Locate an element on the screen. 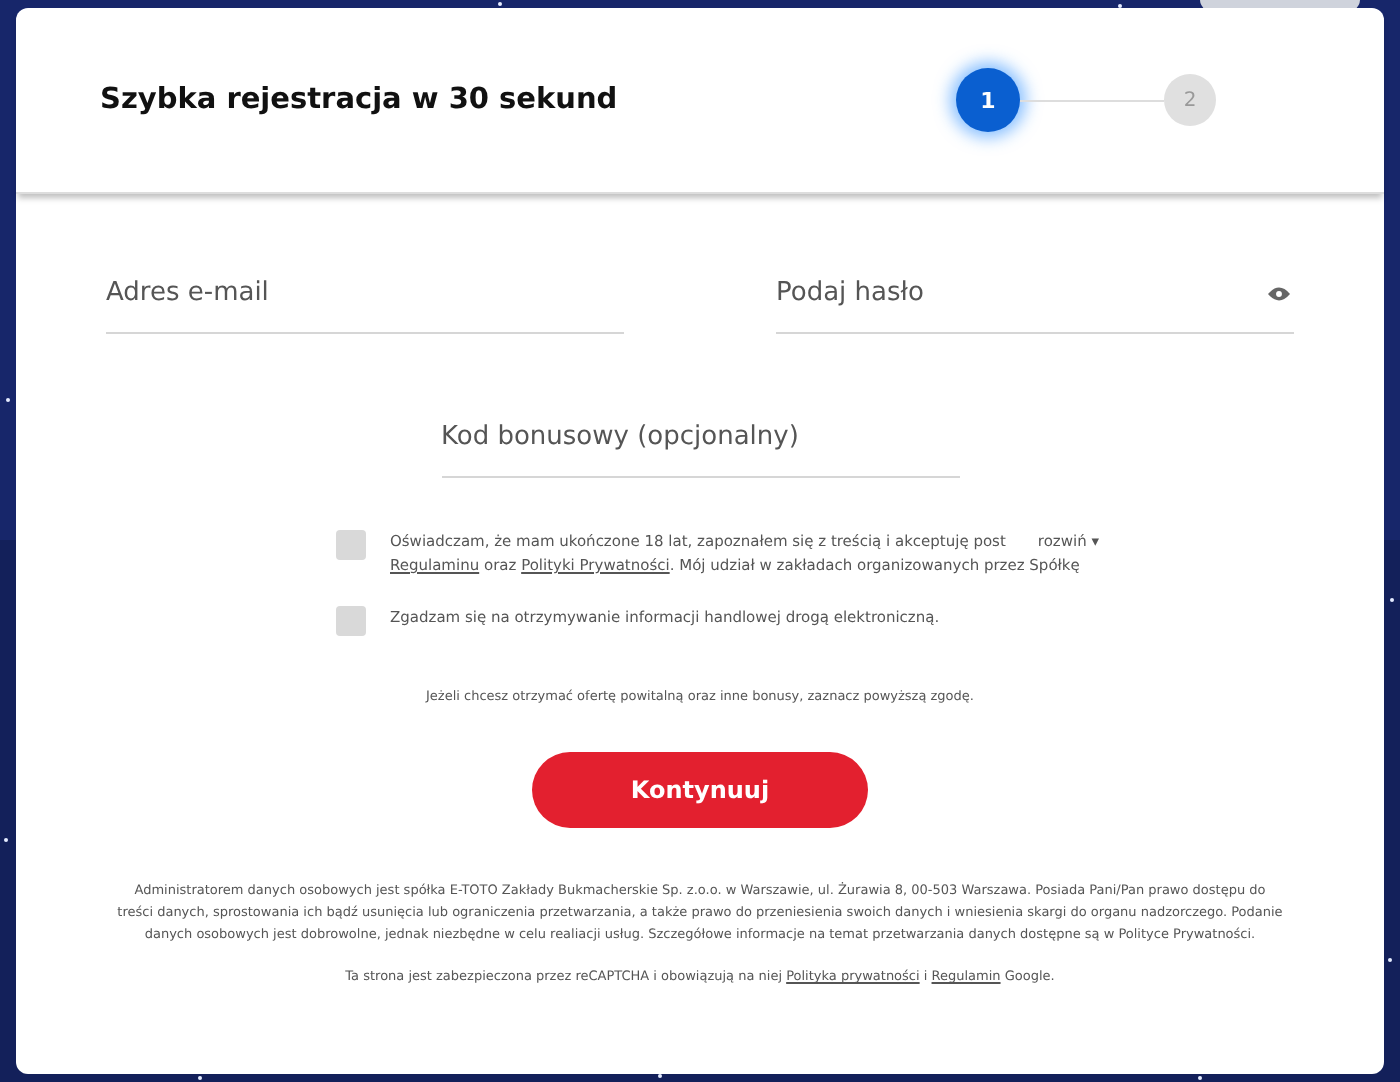  email-field: Adres e-mail is located at coordinates (365, 294).